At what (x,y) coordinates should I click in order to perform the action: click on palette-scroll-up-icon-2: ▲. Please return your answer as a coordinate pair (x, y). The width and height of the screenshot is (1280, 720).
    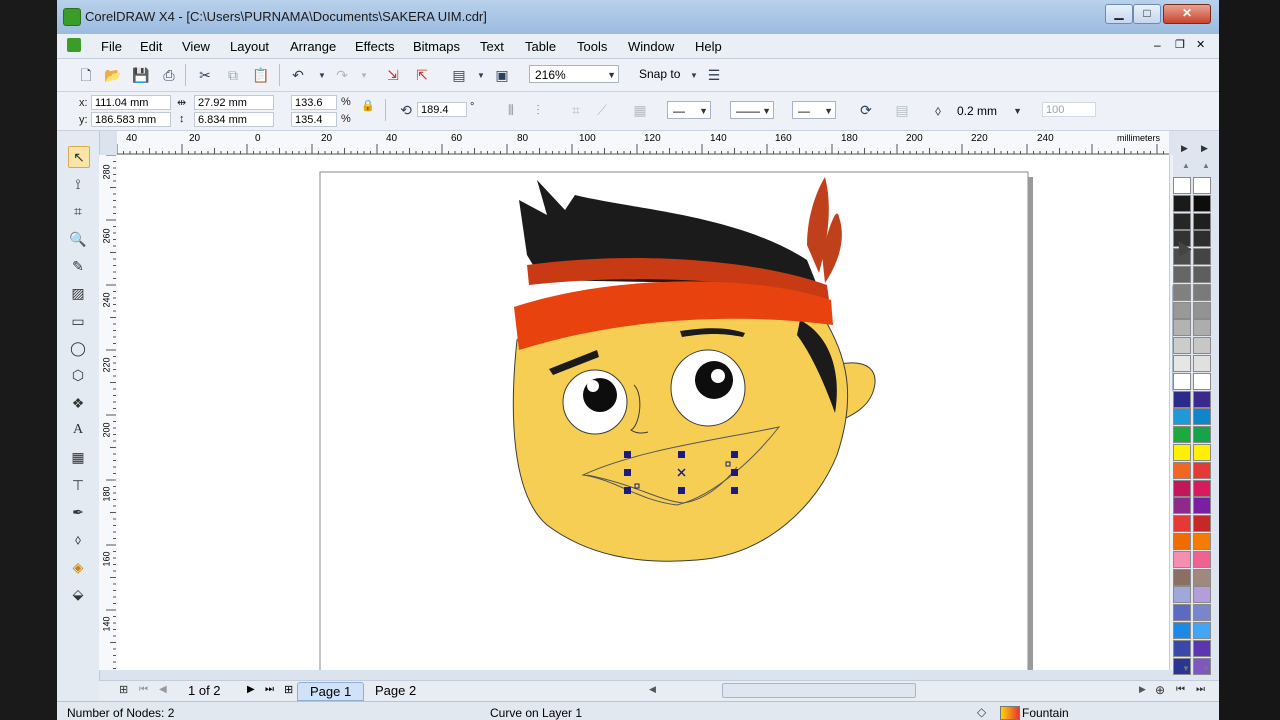
    Looking at the image, I should click on (1206, 165).